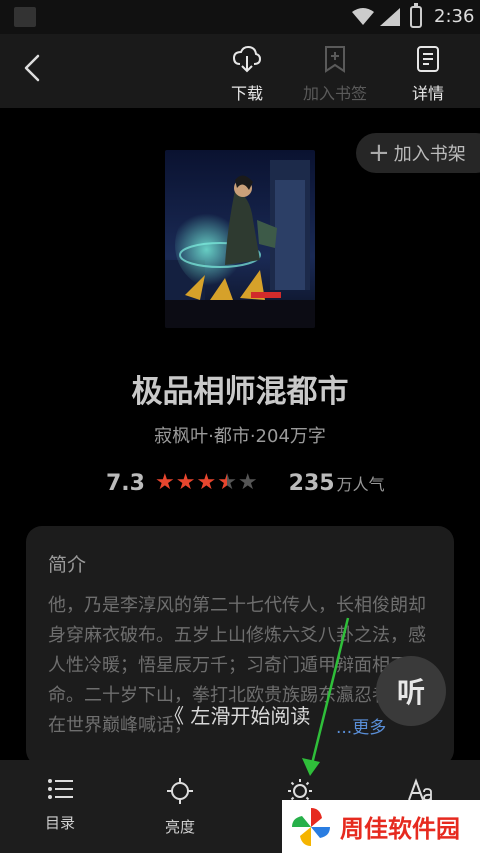  What do you see at coordinates (379, 153) in the screenshot?
I see `plus-icon: +` at bounding box center [379, 153].